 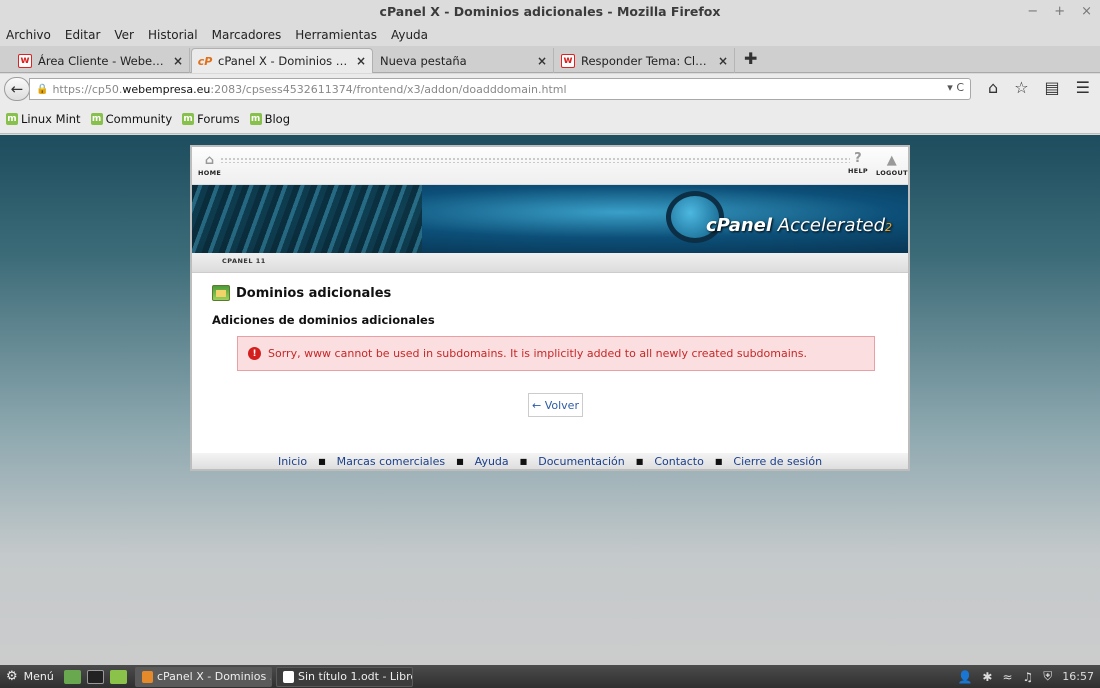 What do you see at coordinates (124, 35) in the screenshot?
I see `menu-ver: Ver` at bounding box center [124, 35].